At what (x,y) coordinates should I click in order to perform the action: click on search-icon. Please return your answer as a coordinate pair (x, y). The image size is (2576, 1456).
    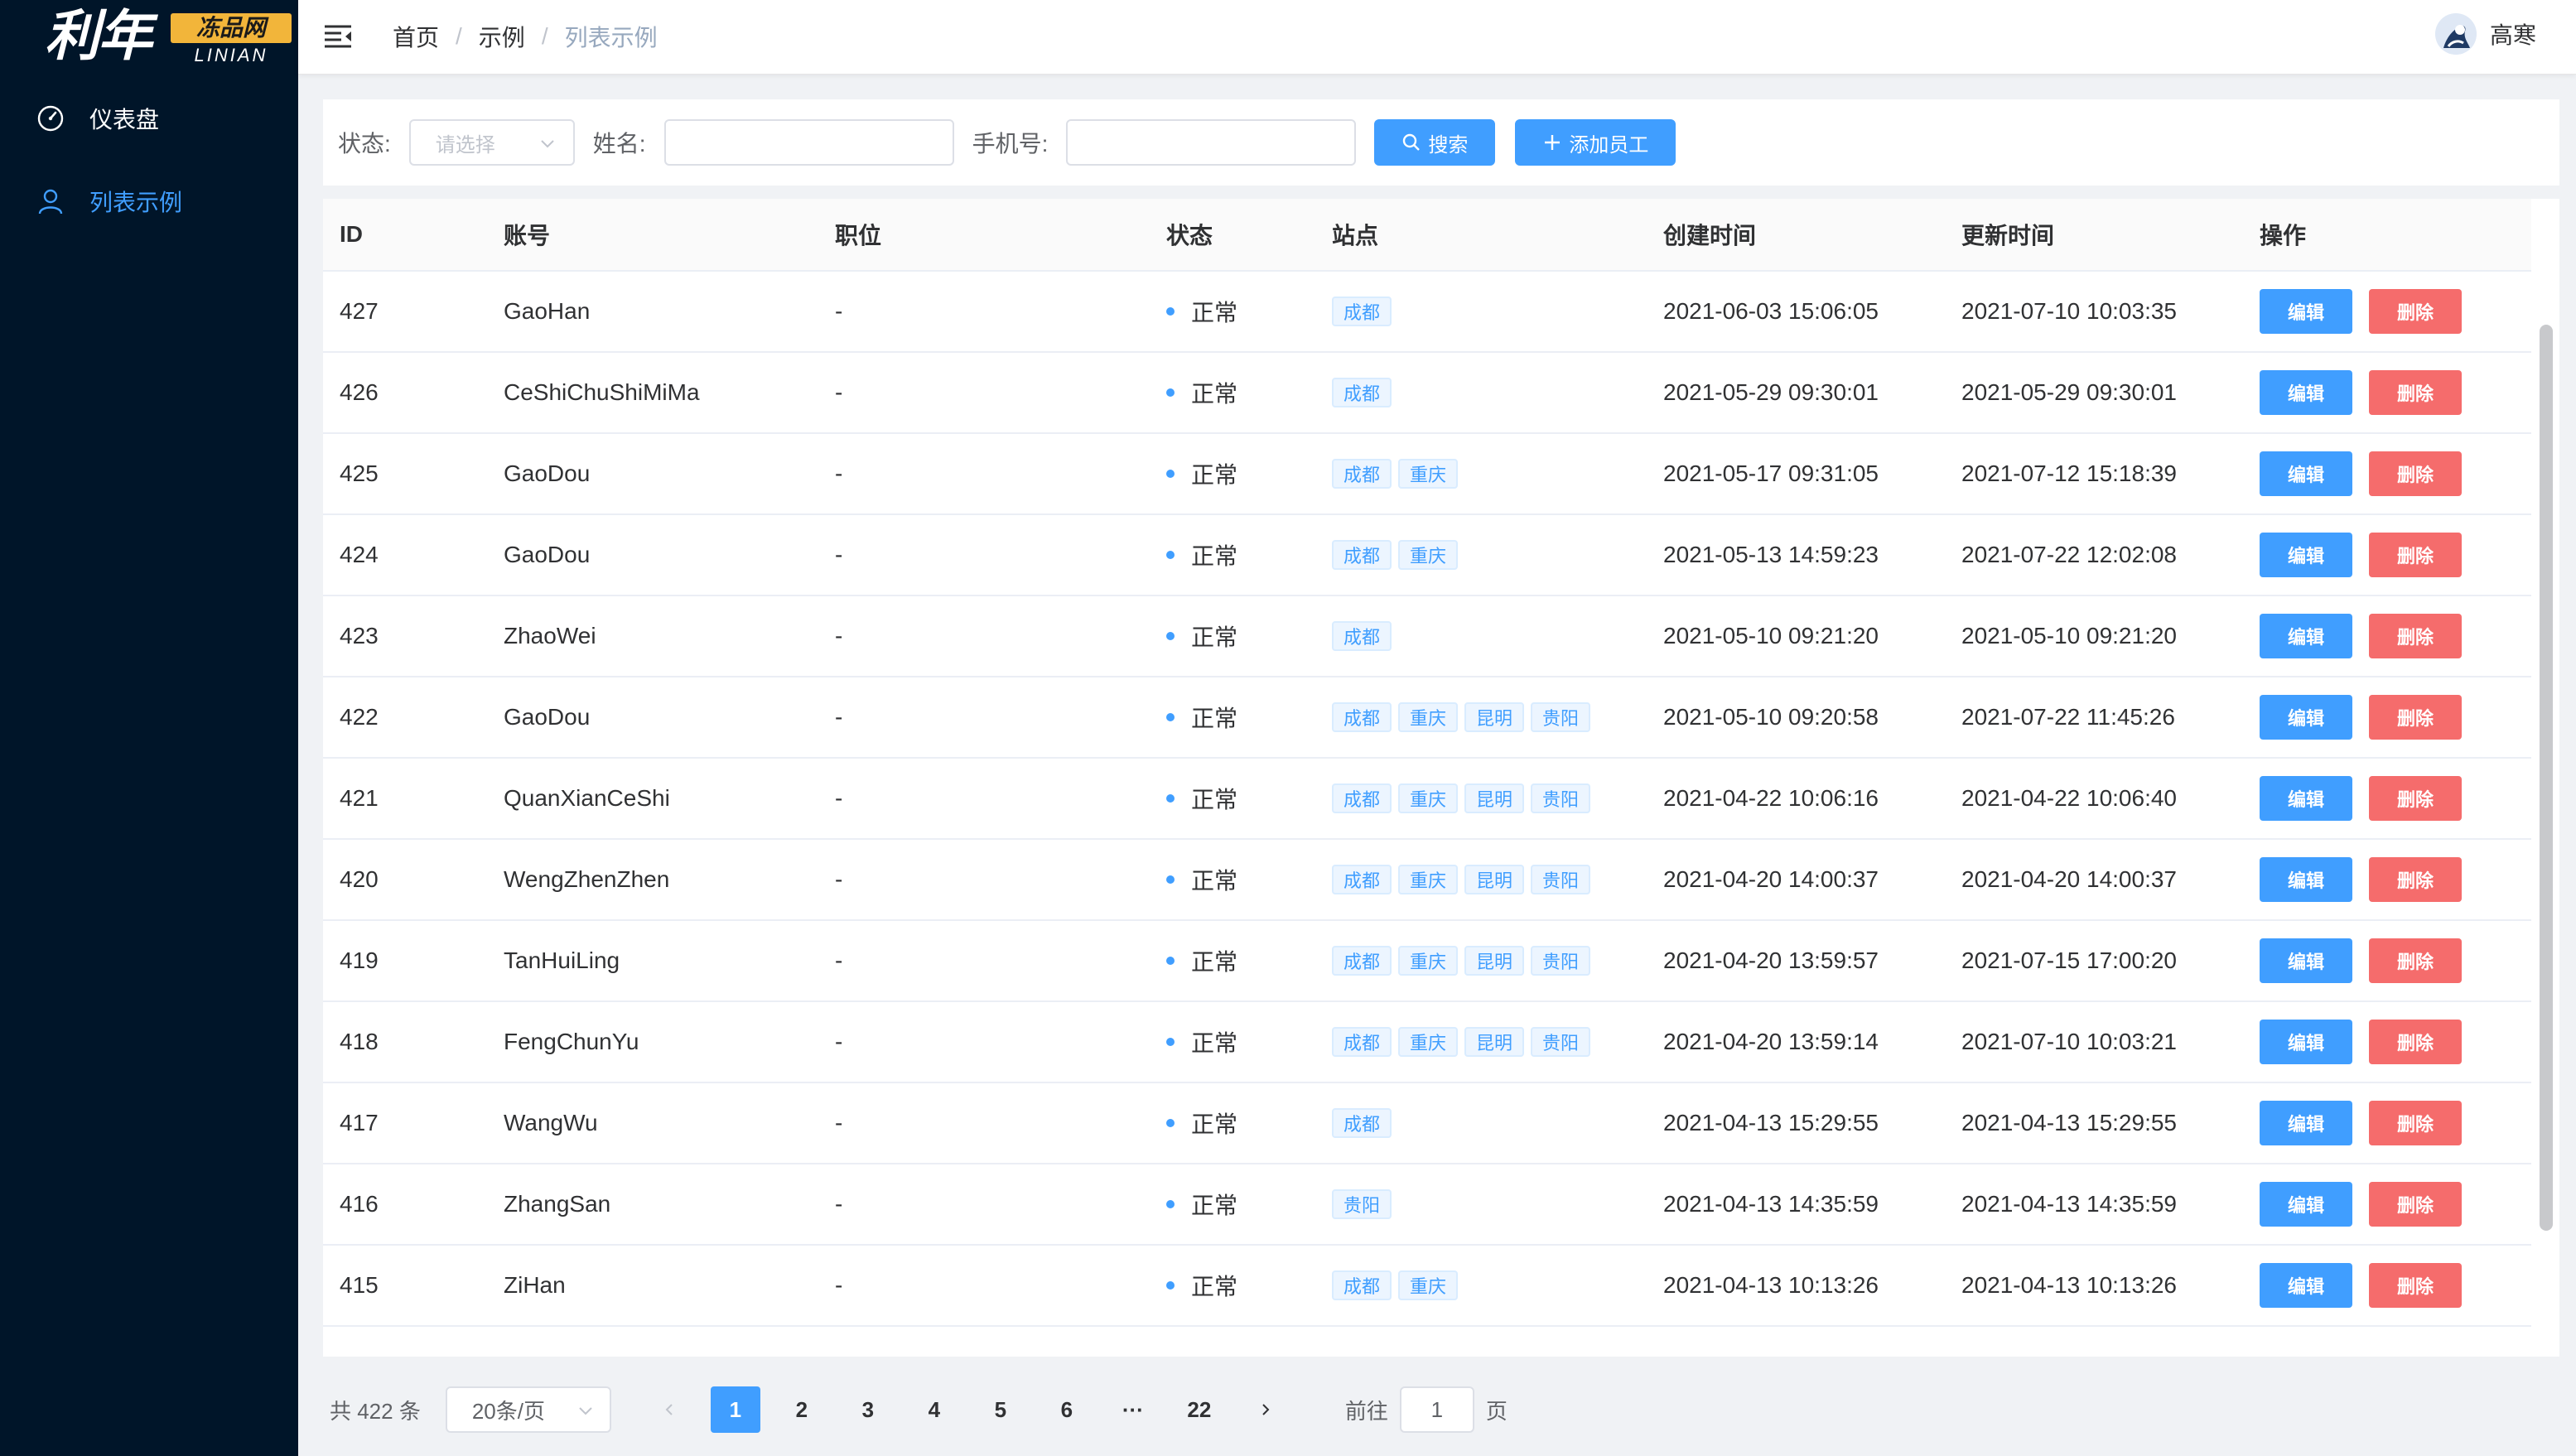
    Looking at the image, I should click on (1412, 142).